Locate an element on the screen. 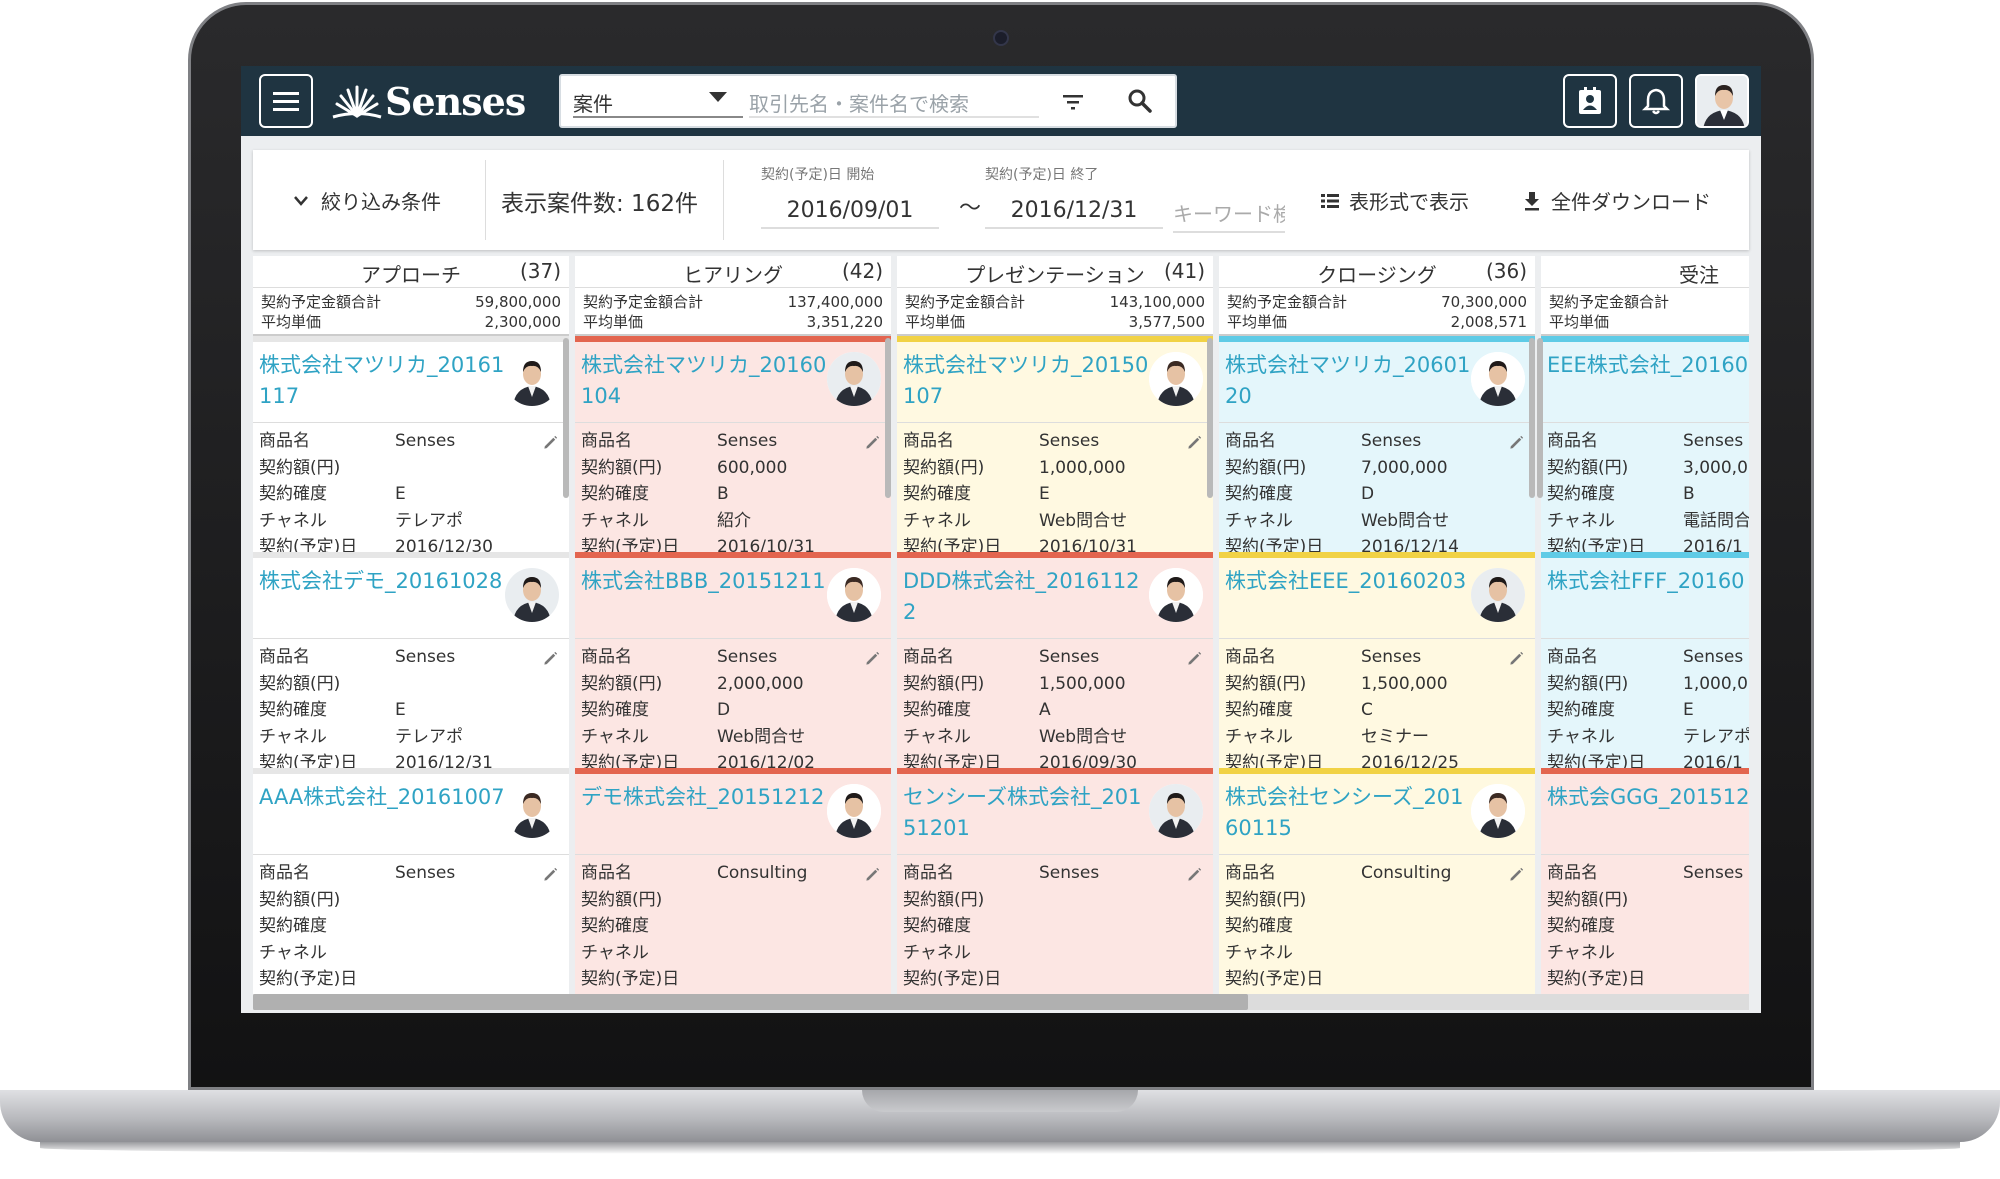 The width and height of the screenshot is (2000, 1179). card-field-value: テレアポ is located at coordinates (429, 736).